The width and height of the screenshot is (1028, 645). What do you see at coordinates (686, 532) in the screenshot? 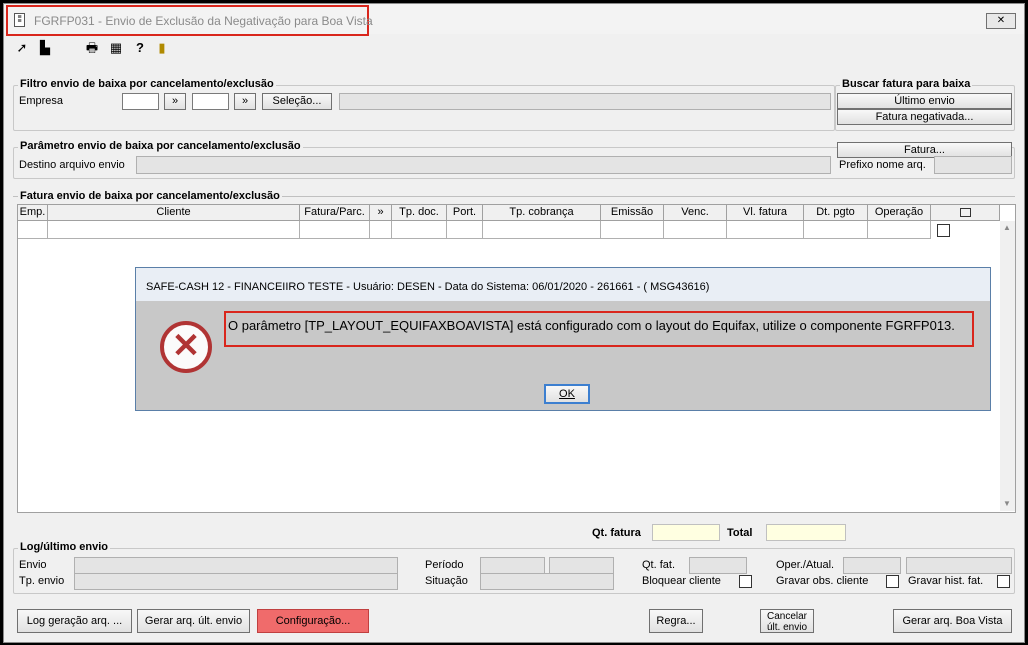
I see `qt-fatura-input` at bounding box center [686, 532].